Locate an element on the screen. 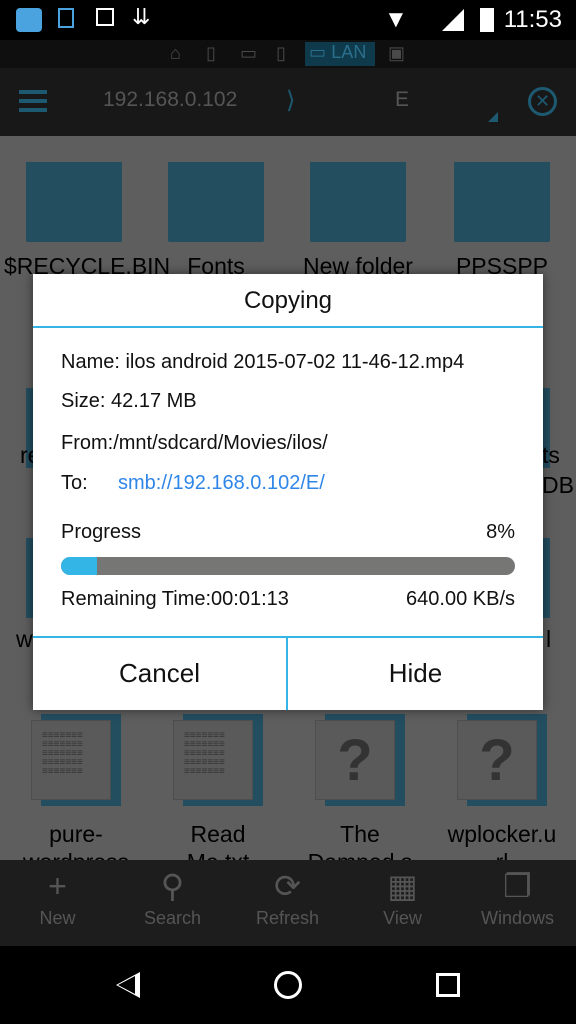 Image resolution: width=576 pixels, height=1024 pixels. tab-lan: ▭ LAN is located at coordinates (340, 54).